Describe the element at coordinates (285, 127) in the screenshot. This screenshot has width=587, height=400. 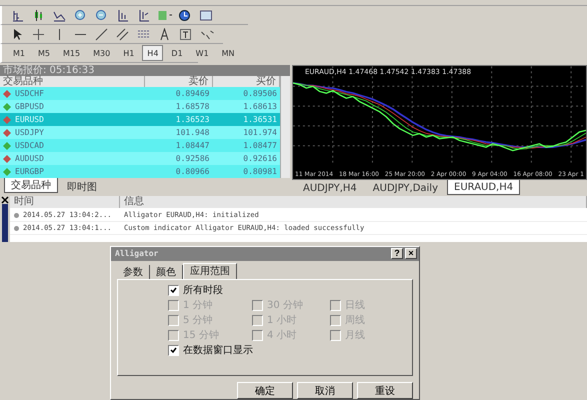
I see `scrollbar` at that location.